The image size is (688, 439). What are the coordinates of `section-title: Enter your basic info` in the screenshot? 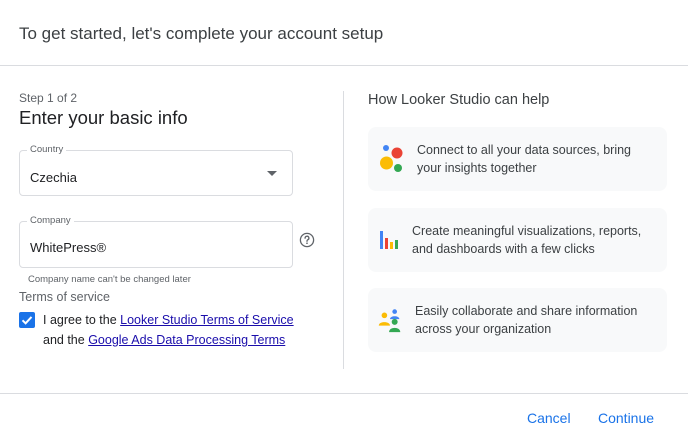 It's located at (103, 117).